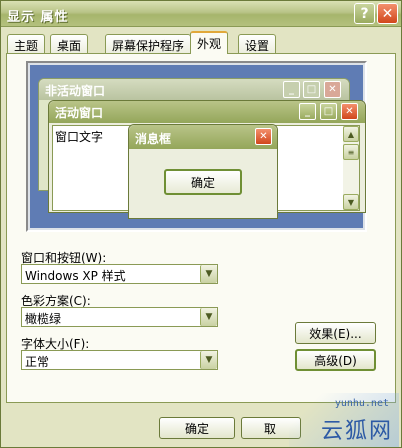 This screenshot has width=402, height=448. What do you see at coordinates (335, 360) in the screenshot?
I see `advanced-button: 高级(D)` at bounding box center [335, 360].